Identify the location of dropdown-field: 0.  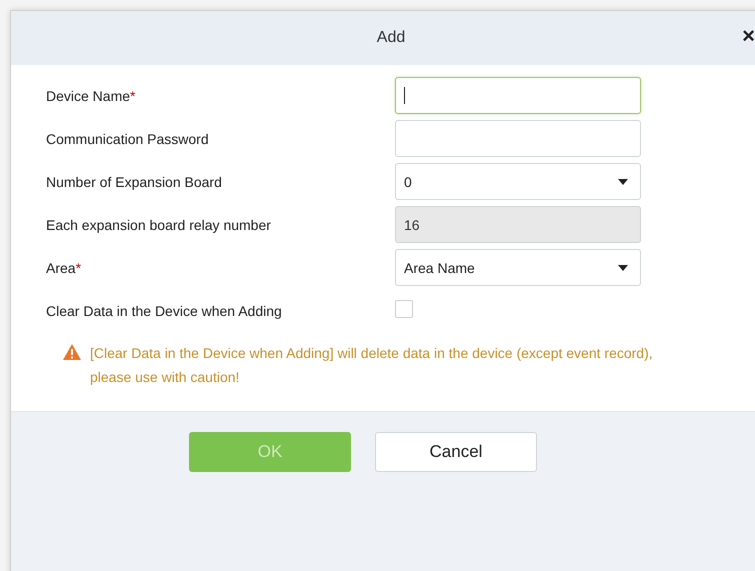
(518, 181).